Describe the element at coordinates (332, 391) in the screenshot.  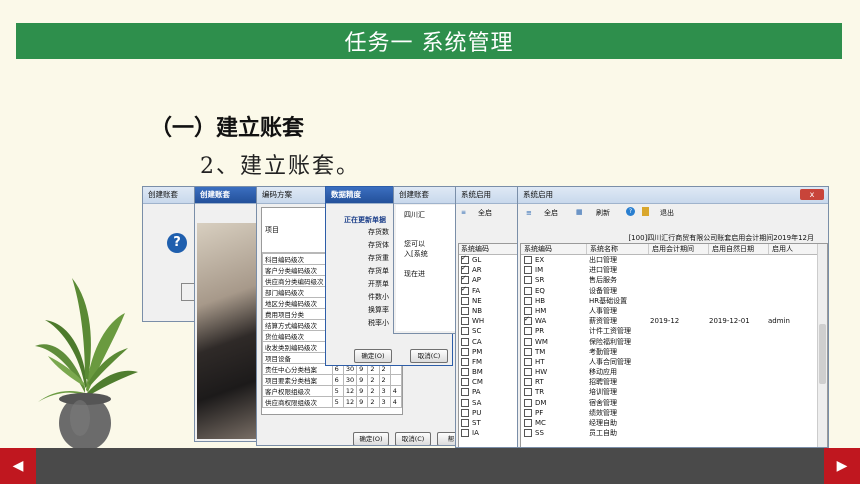
I see `table-row: 客户权限组级次 5 12 9 2 3 4` at that location.